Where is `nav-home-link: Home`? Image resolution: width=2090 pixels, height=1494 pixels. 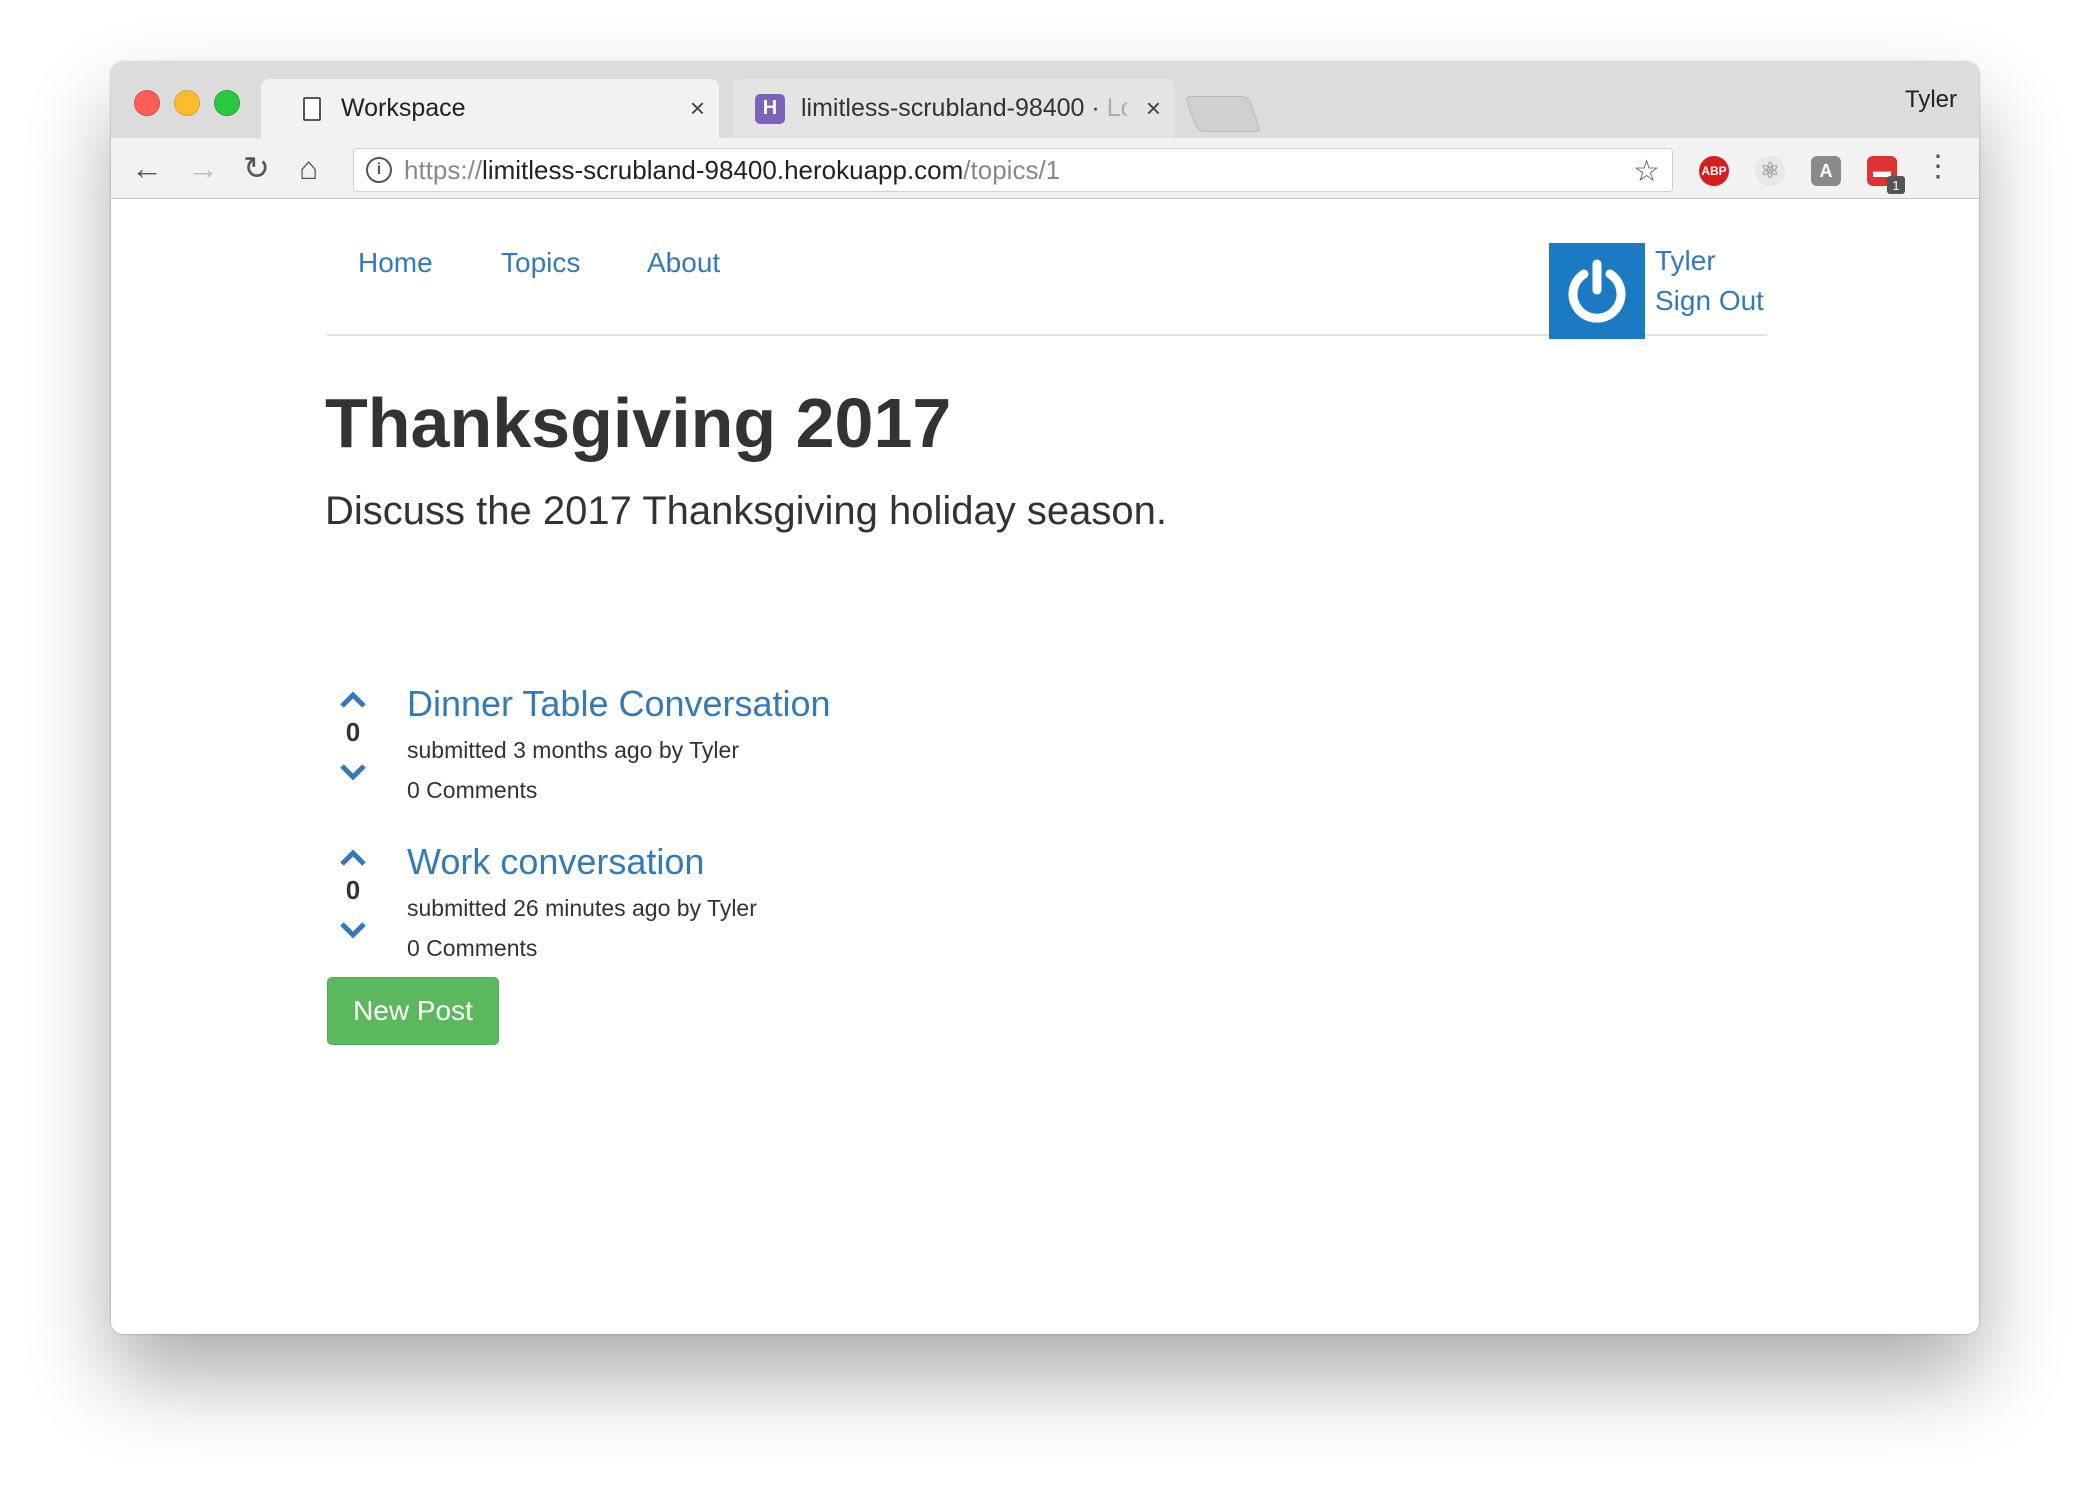
nav-home-link: Home is located at coordinates (395, 263).